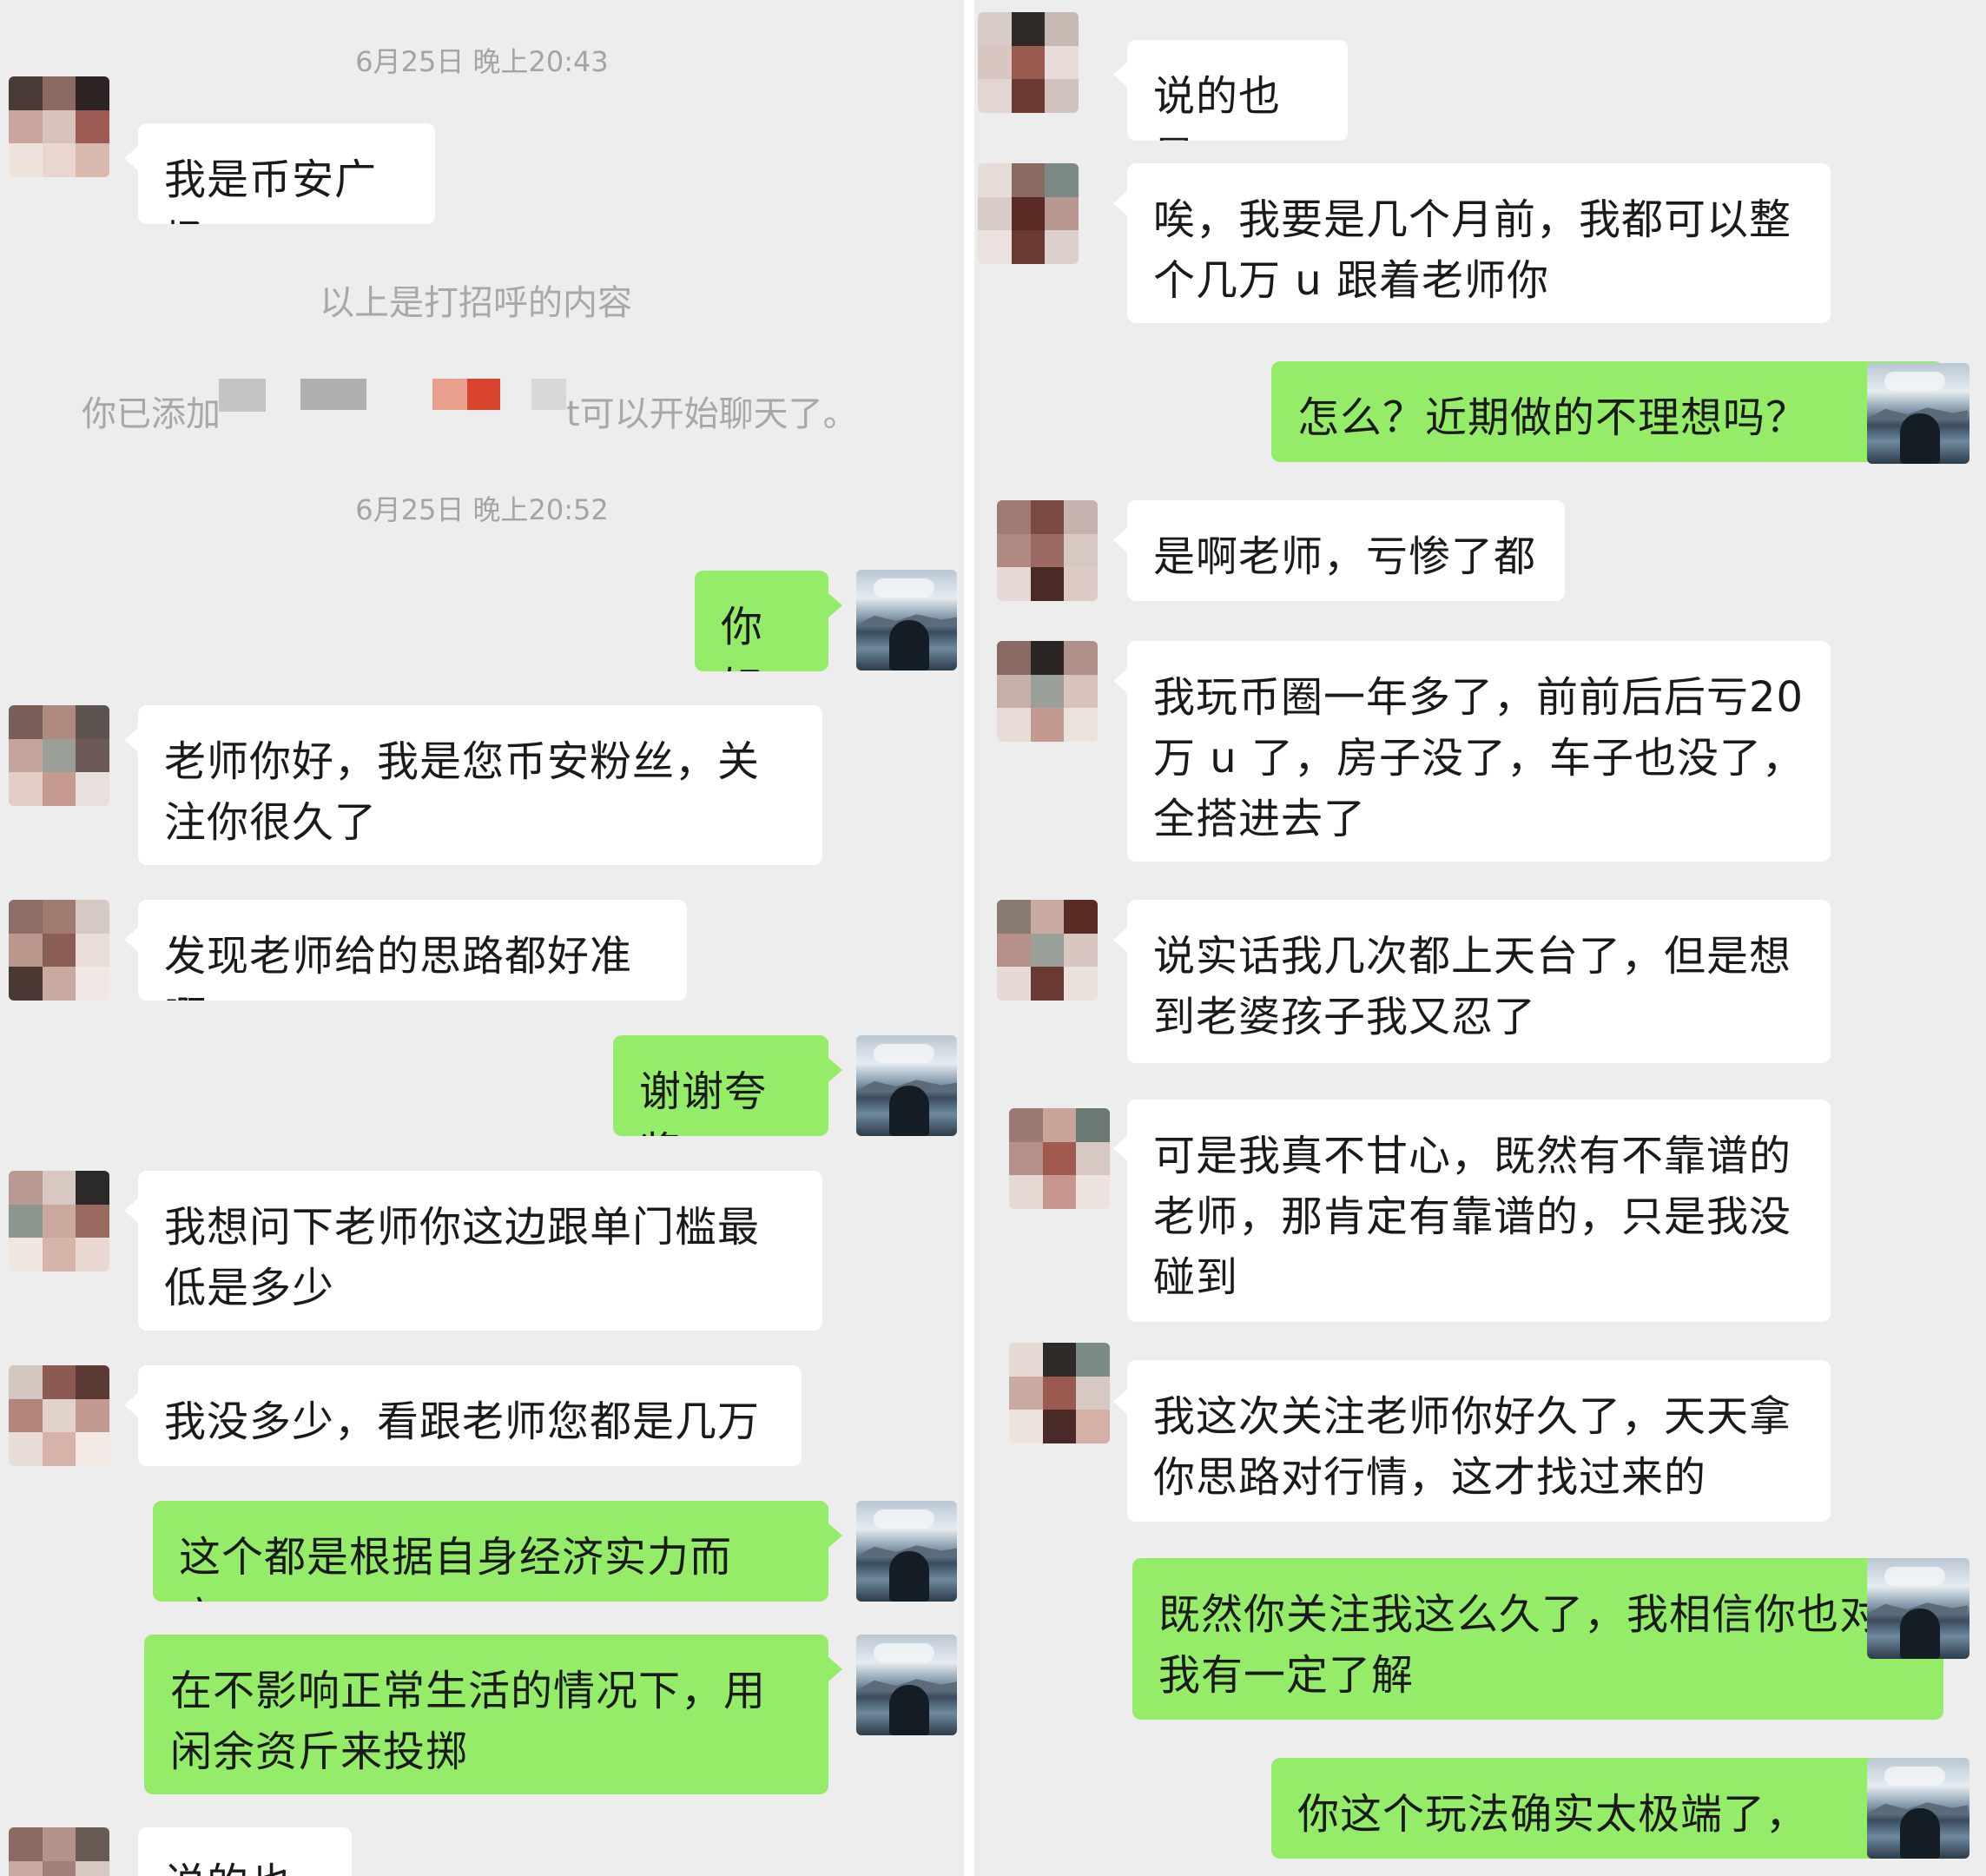 The image size is (1986, 1876). Describe the element at coordinates (476, 303) in the screenshot. I see `system-greeting-note: 以上是打招呼的内容` at that location.